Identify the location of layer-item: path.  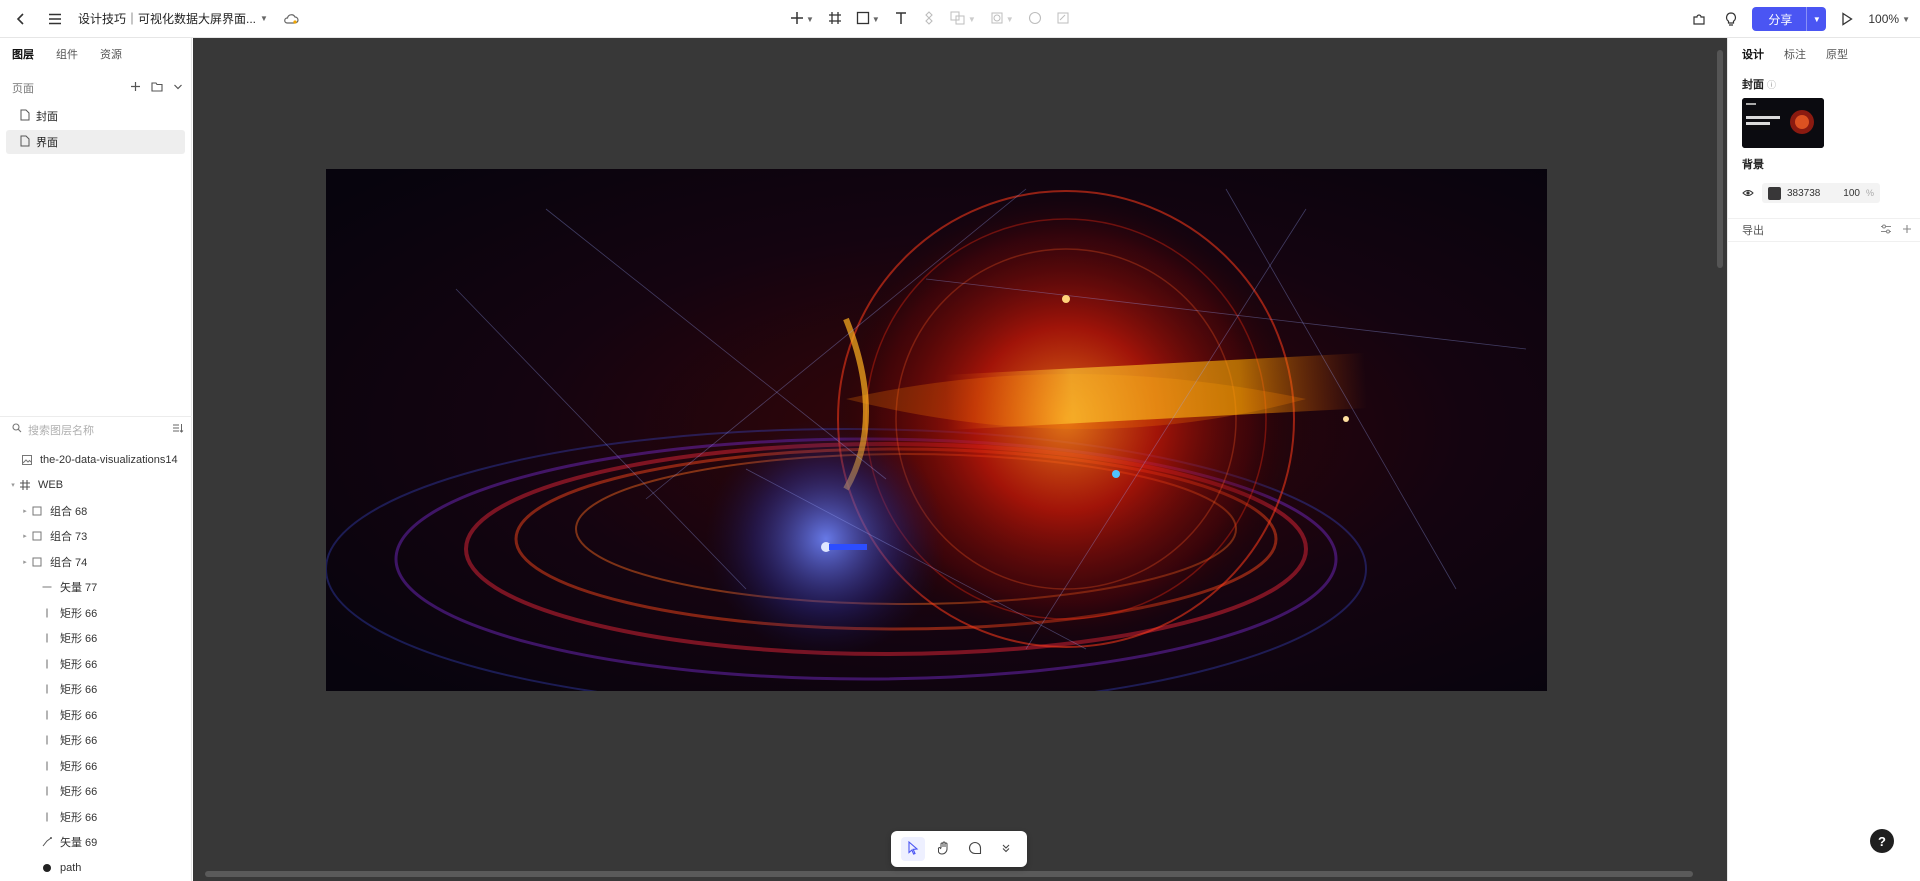
(96, 868).